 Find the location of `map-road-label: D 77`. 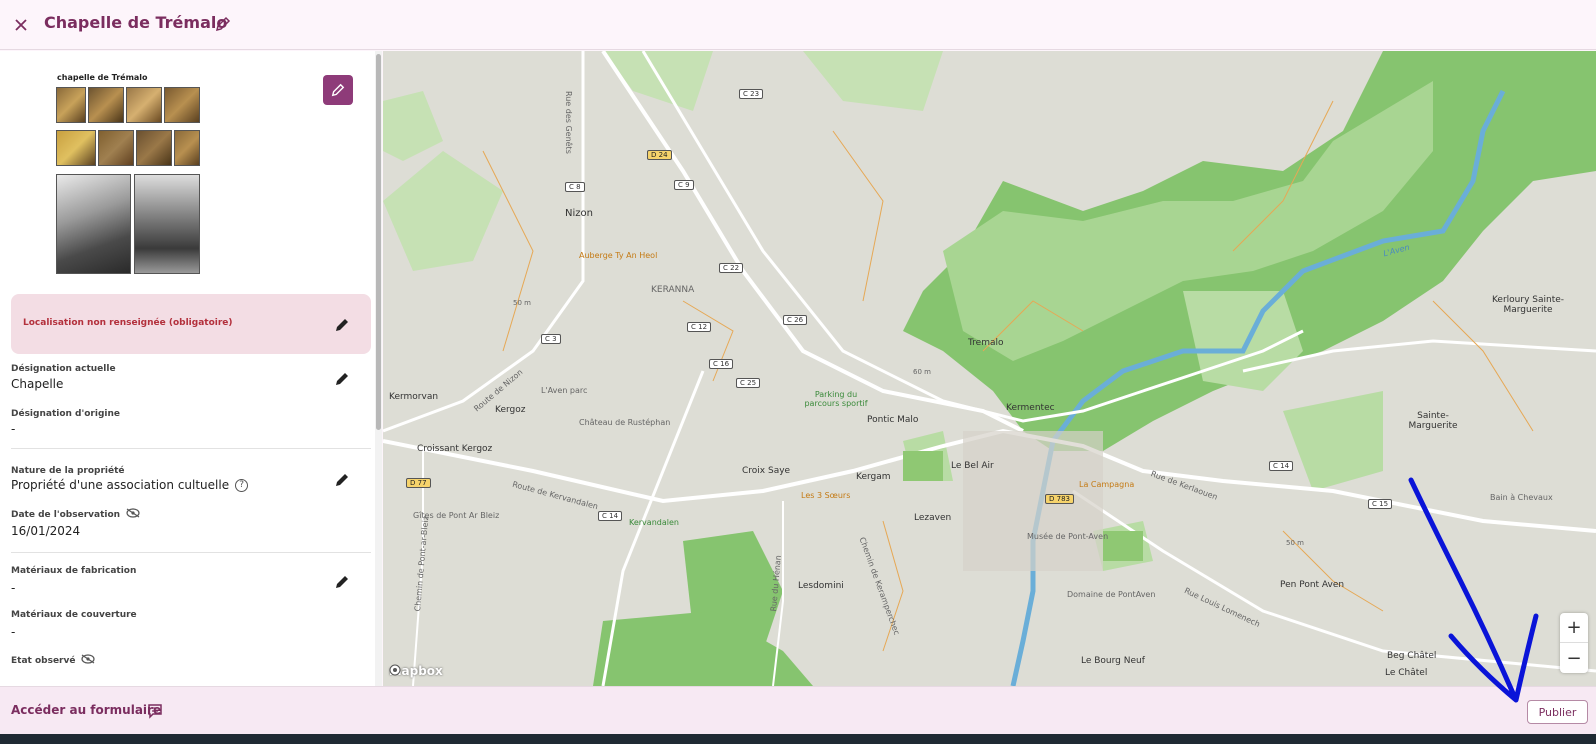

map-road-label: D 77 is located at coordinates (418, 483).